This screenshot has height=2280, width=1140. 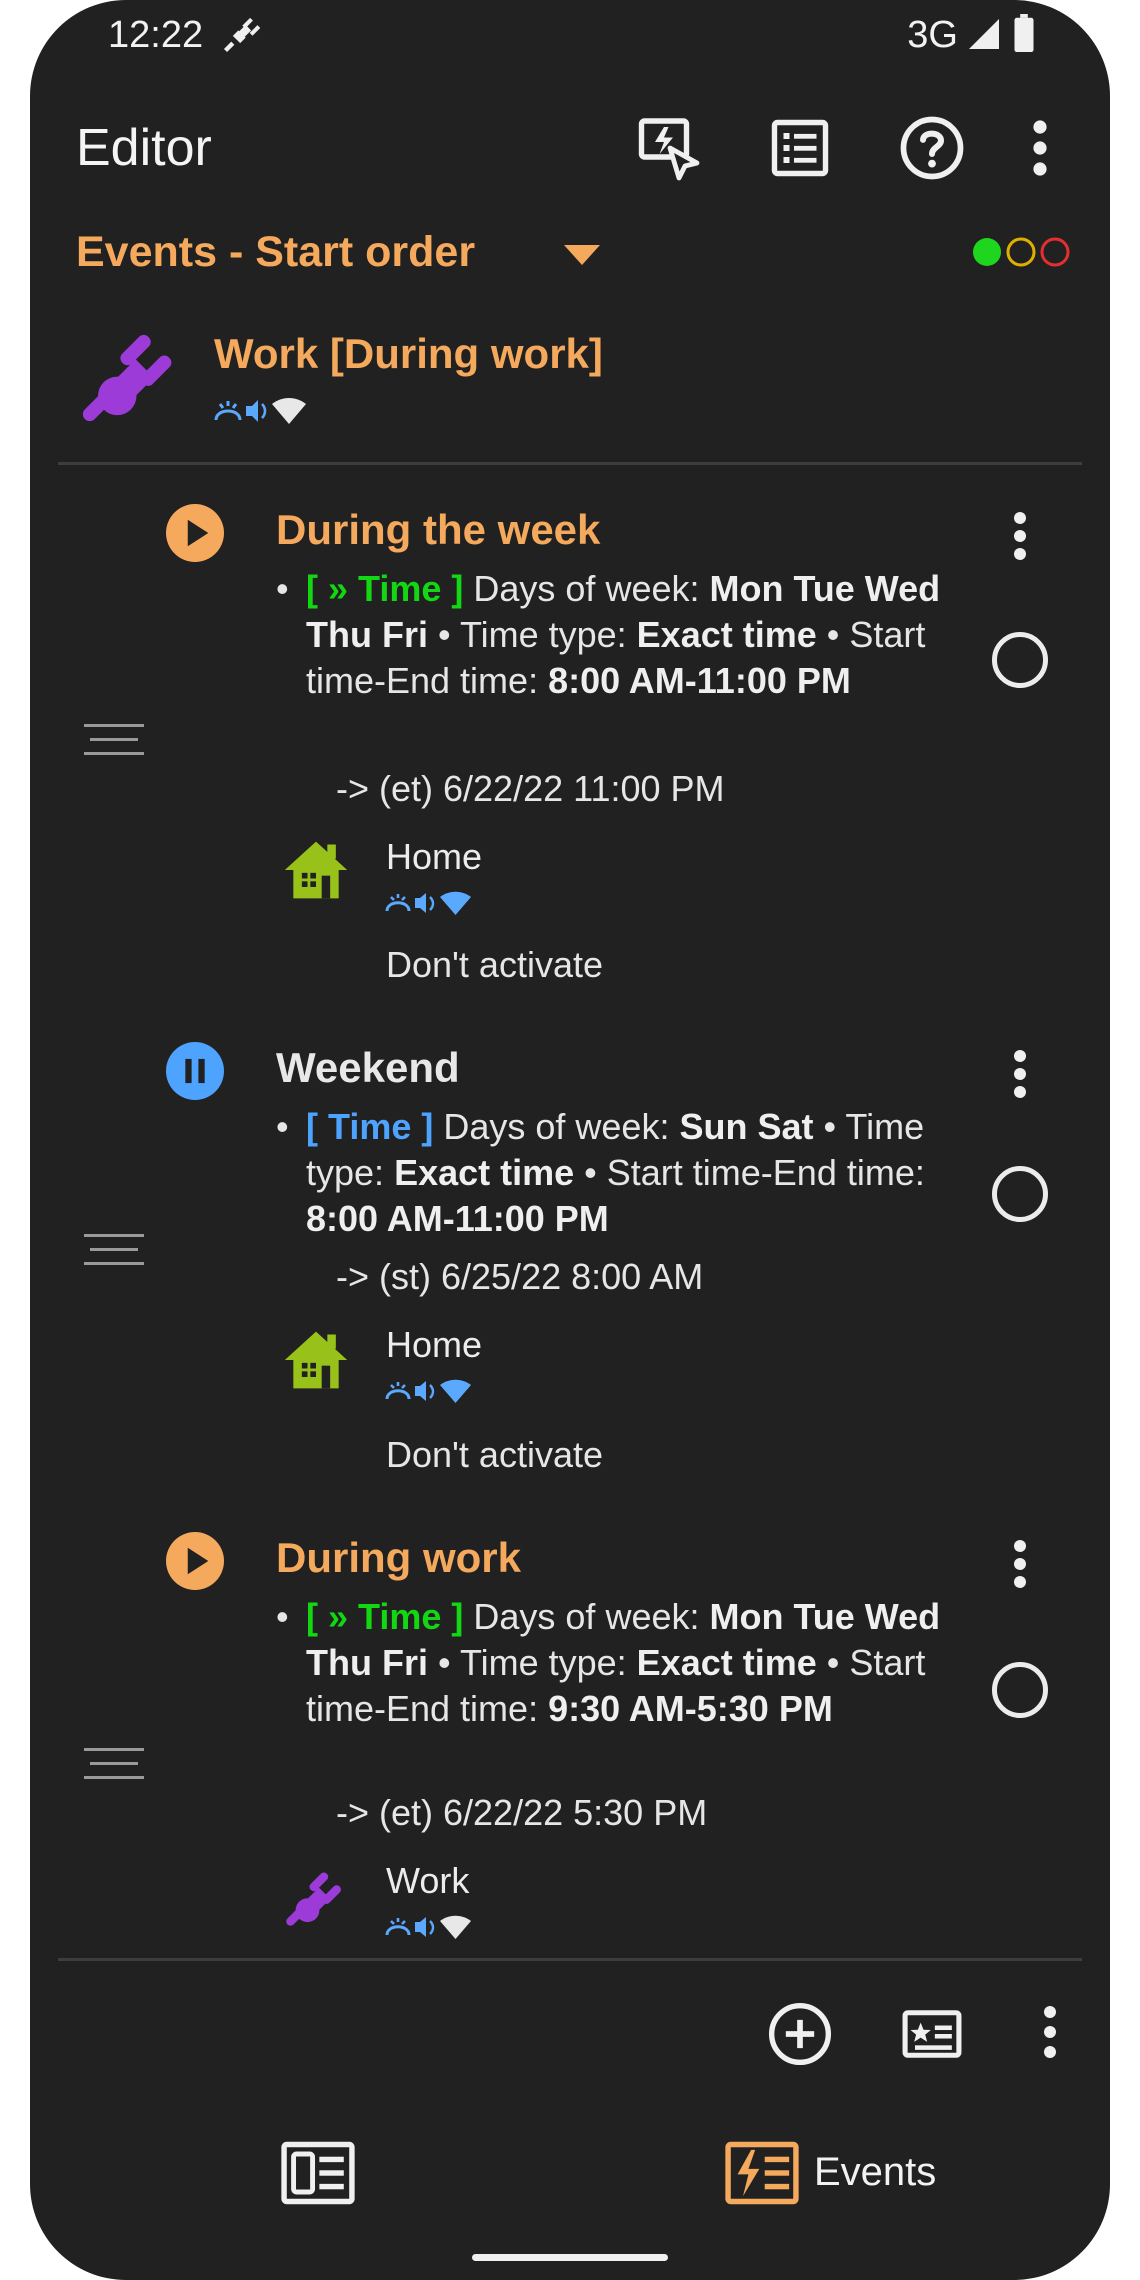 I want to click on vibrate-icon, so click(x=228, y=411).